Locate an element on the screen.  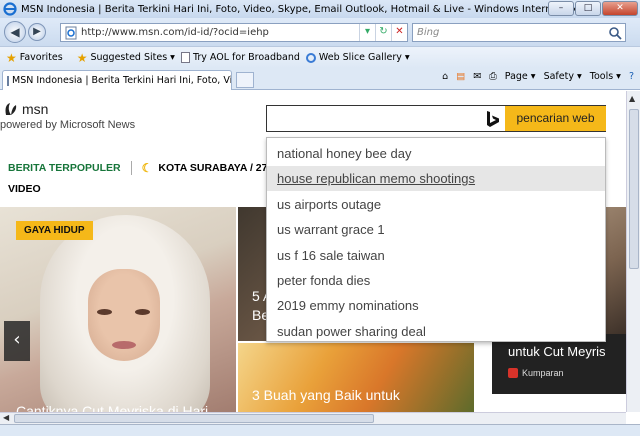
aol-link: Try AOL for Broadband is located at coordinates (240, 57).